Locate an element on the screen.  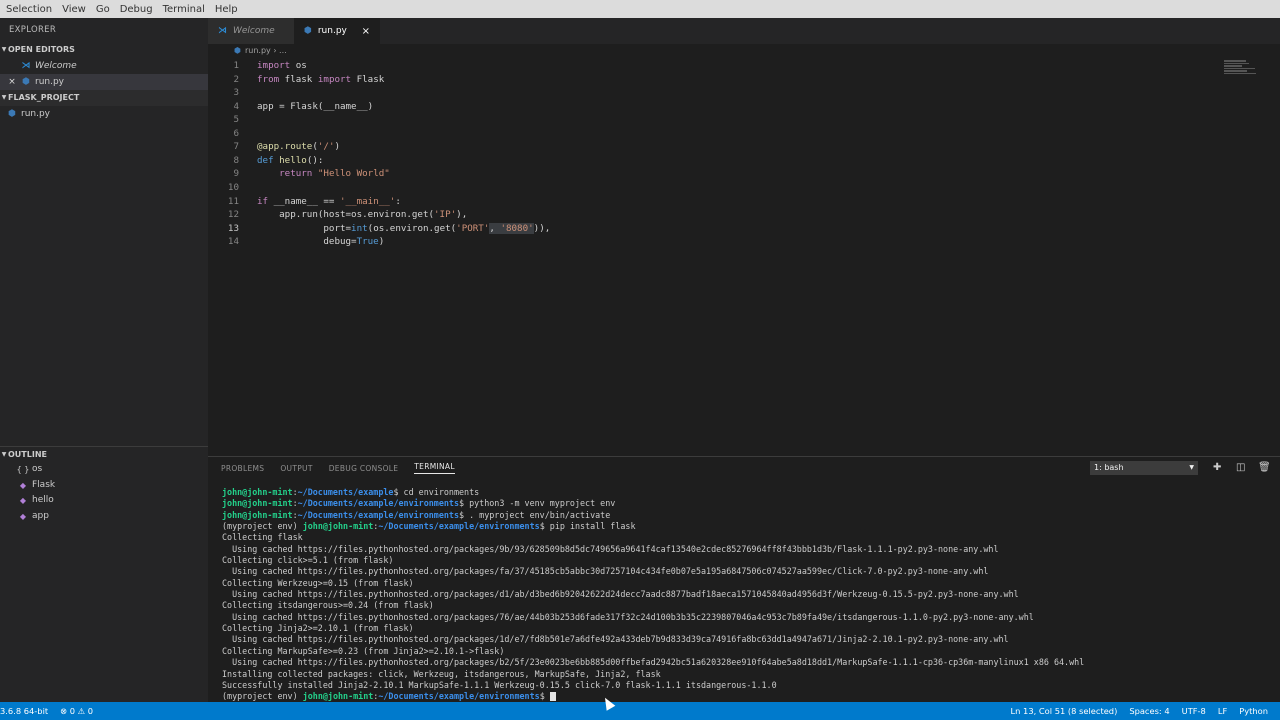
terminal-select: 1: bash ▼ is located at coordinates (1144, 468).